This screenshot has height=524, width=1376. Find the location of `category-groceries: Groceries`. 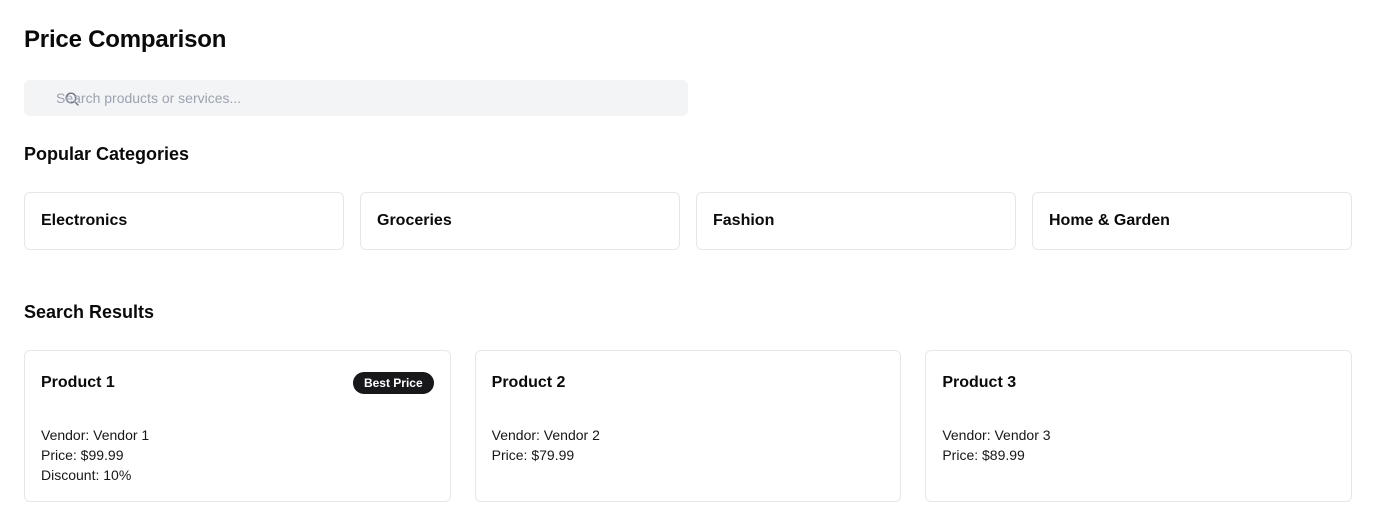

category-groceries: Groceries is located at coordinates (520, 221).